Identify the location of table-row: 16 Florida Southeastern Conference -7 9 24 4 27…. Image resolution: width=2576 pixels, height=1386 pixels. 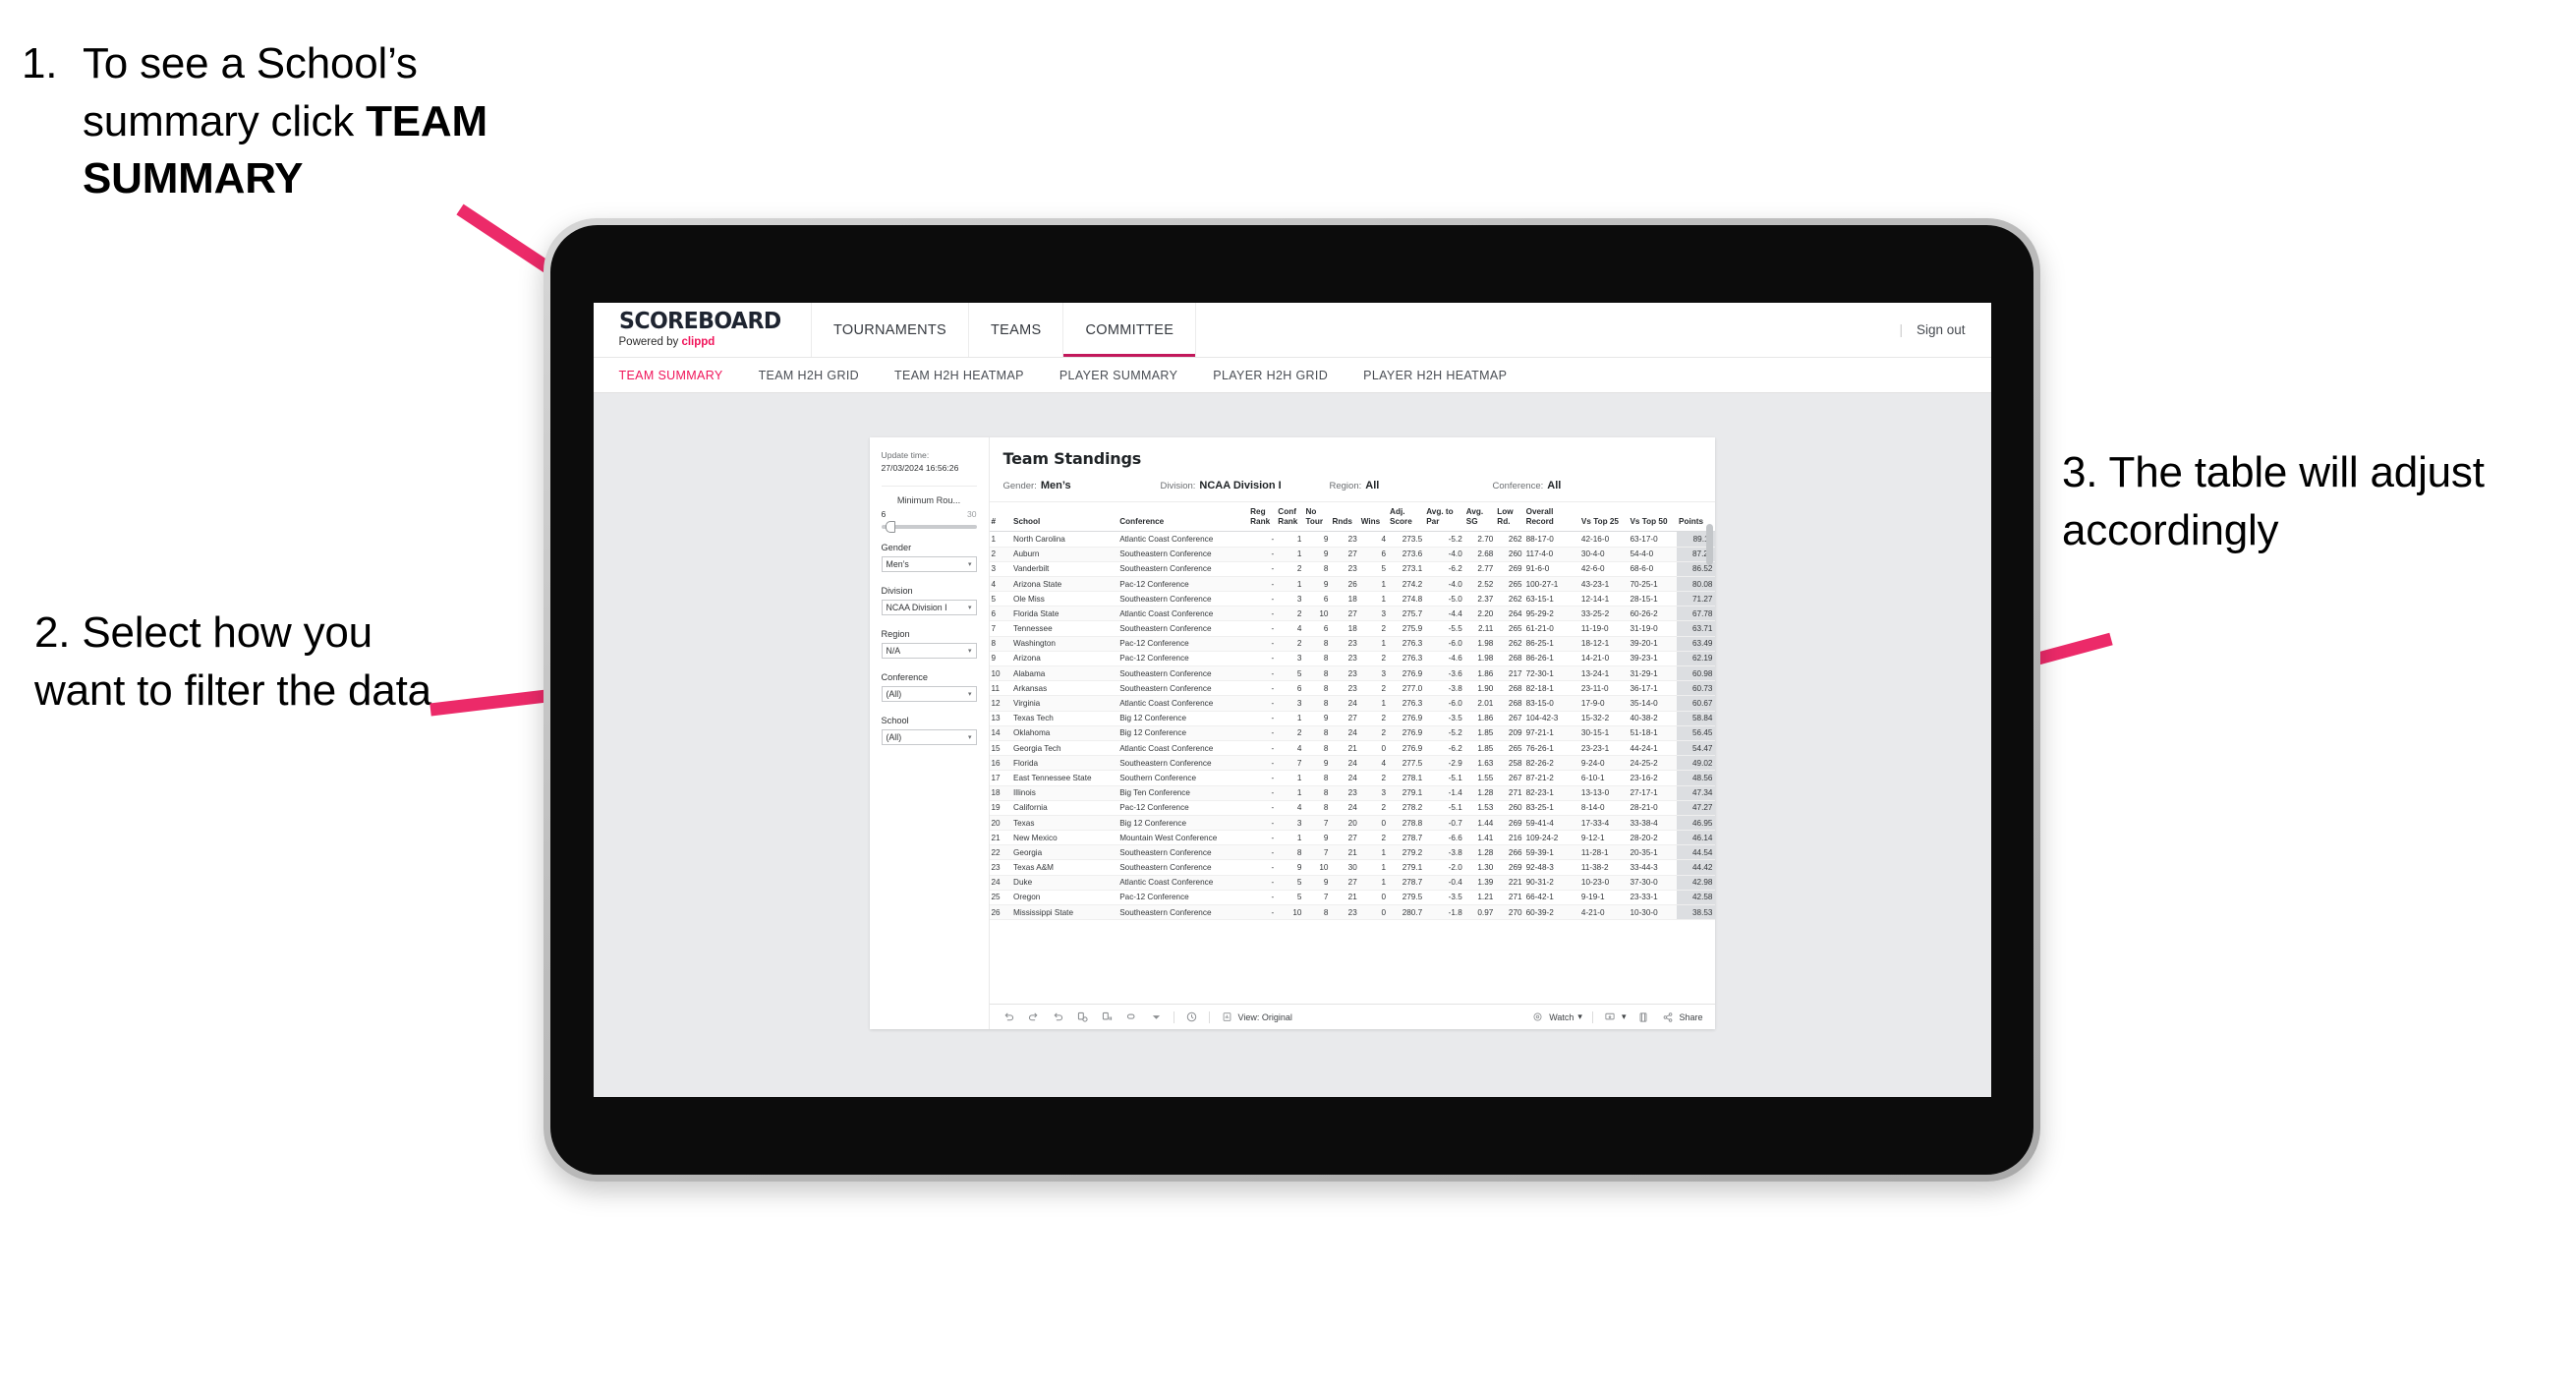
(1352, 763).